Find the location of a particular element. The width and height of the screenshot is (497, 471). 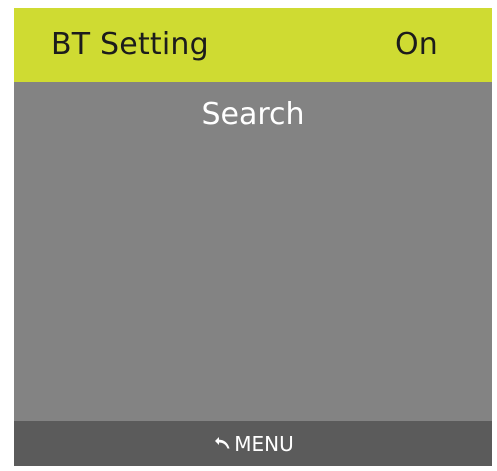

bt-setting-title: BT Setting is located at coordinates (130, 44).